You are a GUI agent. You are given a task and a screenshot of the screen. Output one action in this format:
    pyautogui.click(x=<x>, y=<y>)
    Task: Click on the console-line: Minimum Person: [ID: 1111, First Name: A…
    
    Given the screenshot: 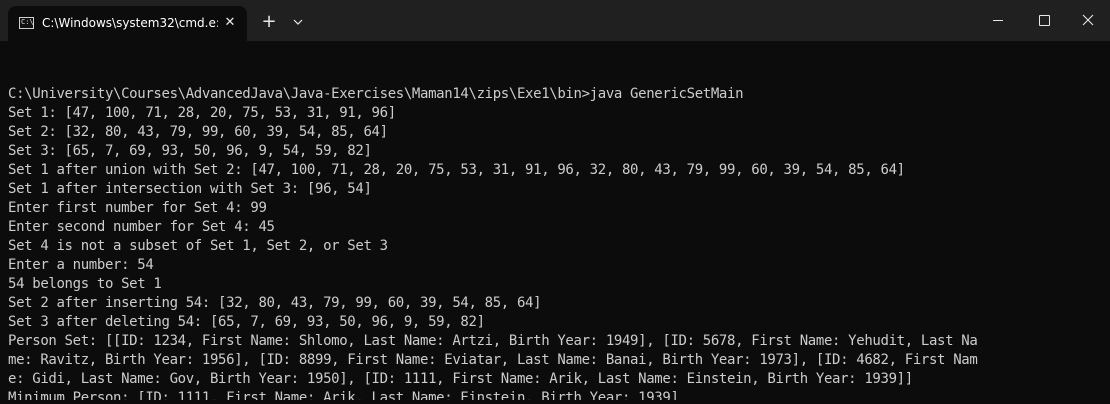 What is the action you would take?
    pyautogui.click(x=343, y=395)
    